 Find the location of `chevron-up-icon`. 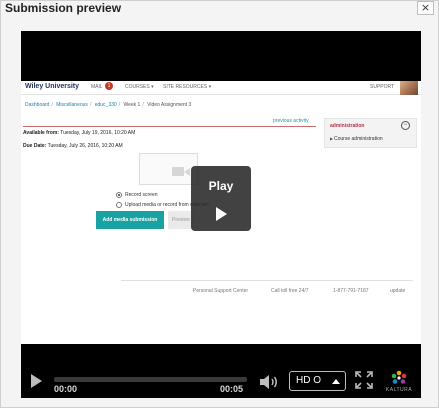

chevron-up-icon is located at coordinates (336, 381).